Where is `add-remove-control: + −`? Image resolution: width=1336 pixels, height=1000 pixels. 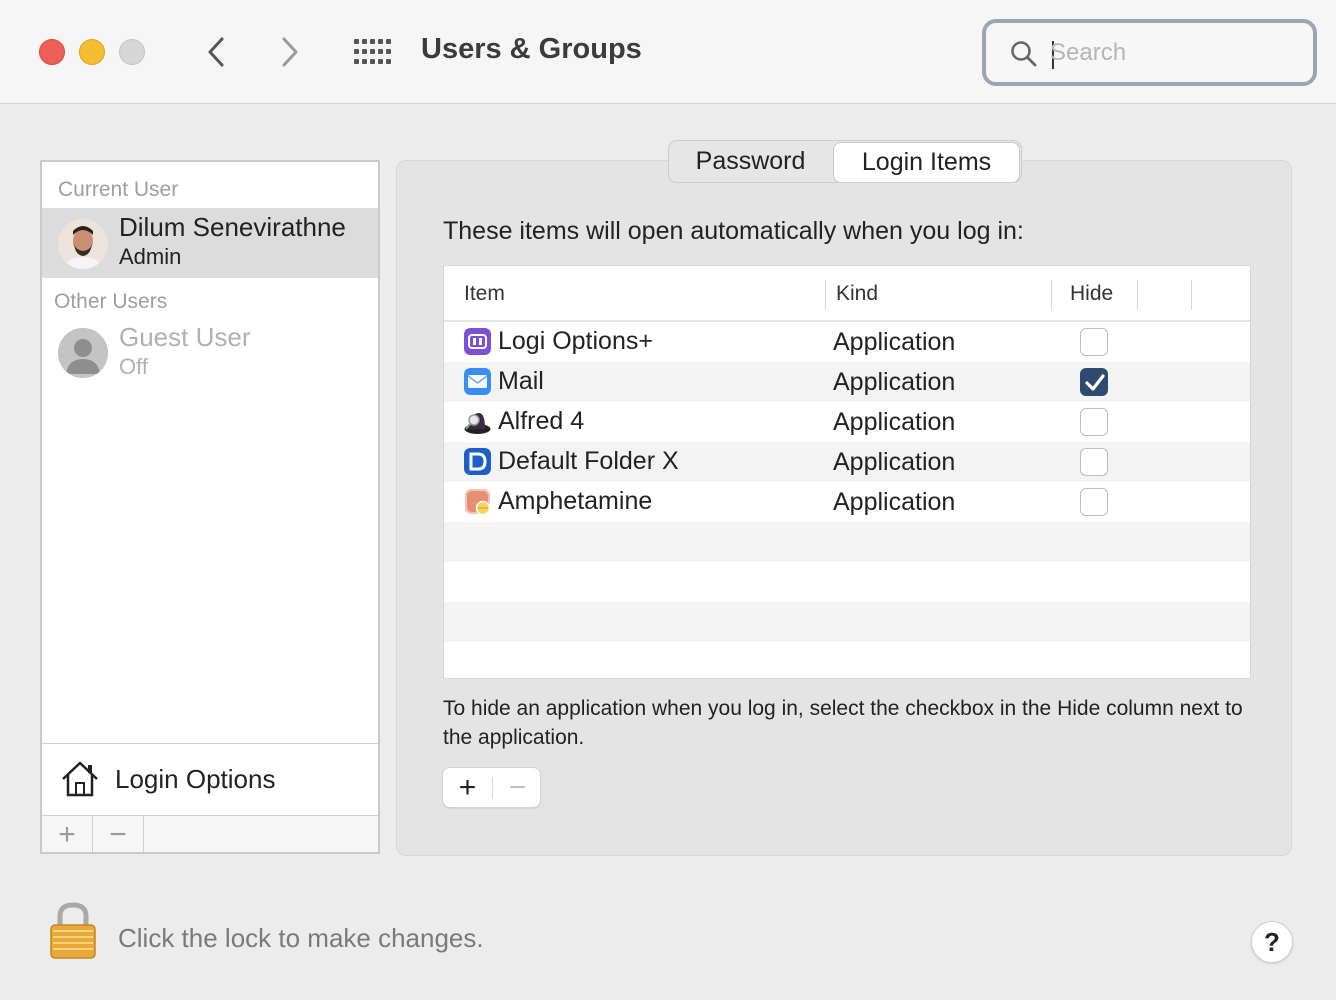 add-remove-control: + − is located at coordinates (491, 787).